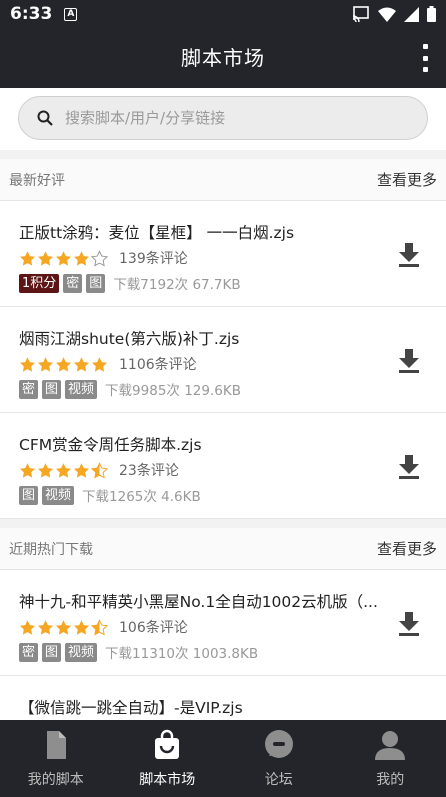 The height and width of the screenshot is (797, 446). What do you see at coordinates (411, 14) in the screenshot?
I see `signal-icon` at bounding box center [411, 14].